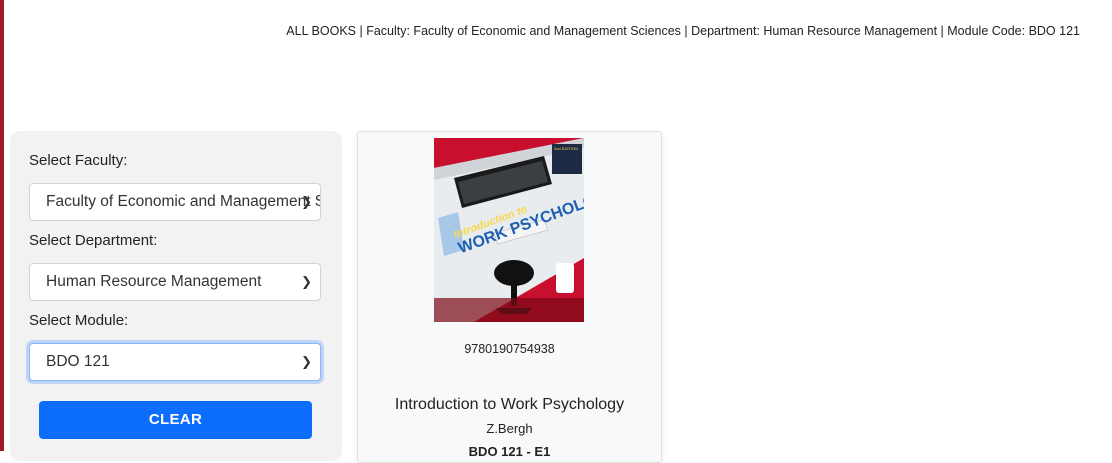  Describe the element at coordinates (509, 349) in the screenshot. I see `book-isbn: 9780190754938` at that location.